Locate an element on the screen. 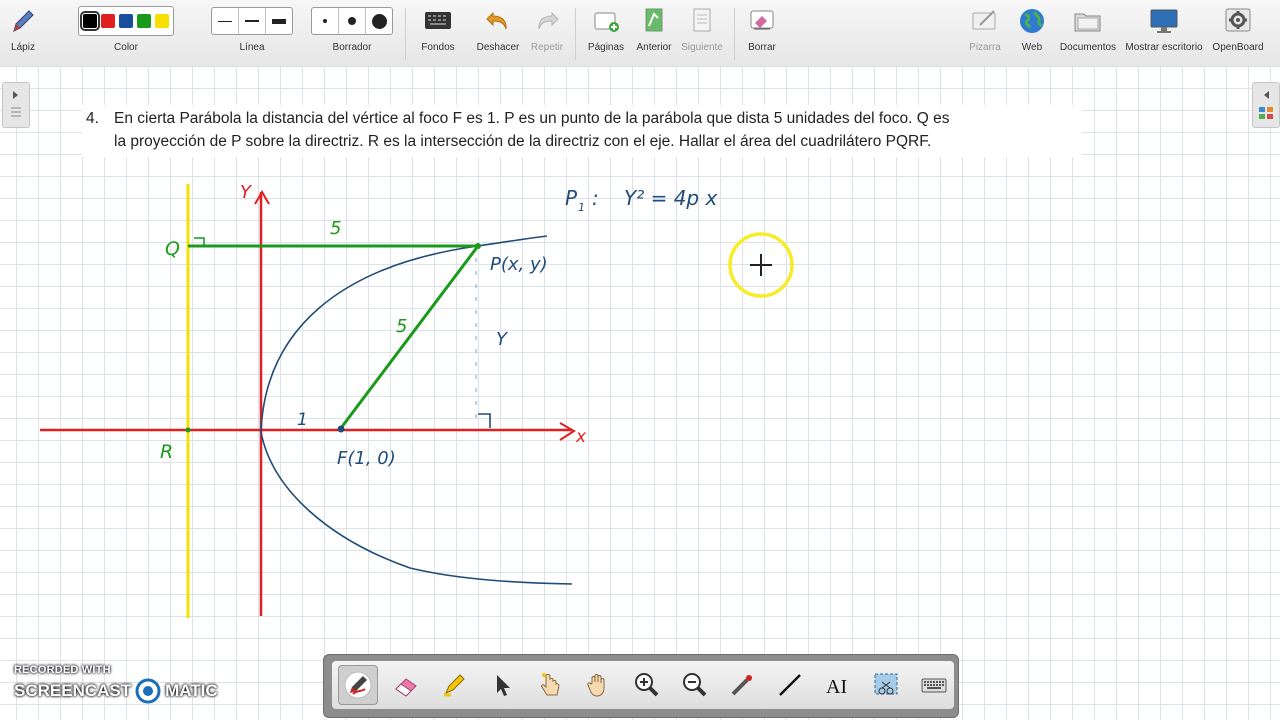  stylus-palette: AI is located at coordinates (641, 686).